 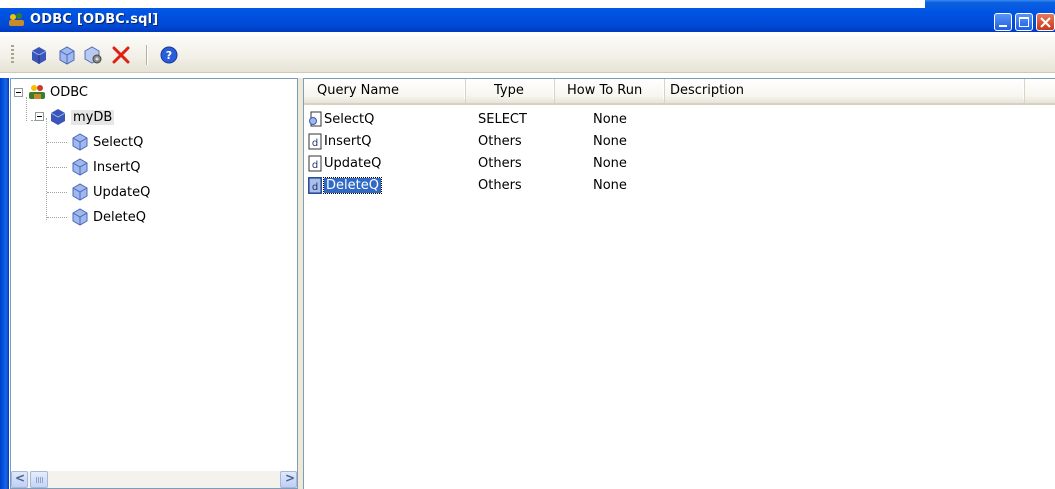 I want to click on table-row: d DeleteQ Others None, so click(x=501, y=185).